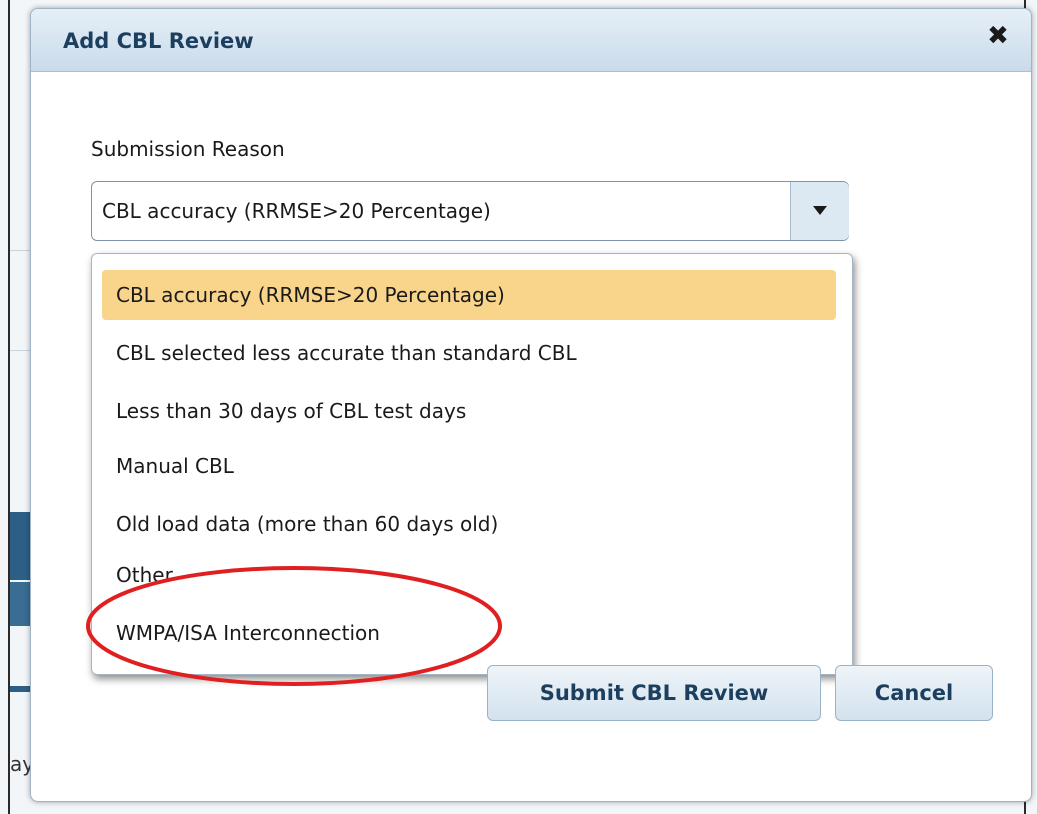  I want to click on dropdown-option: CBL accuracy (RRMSE>20 Percentage), so click(469, 295).